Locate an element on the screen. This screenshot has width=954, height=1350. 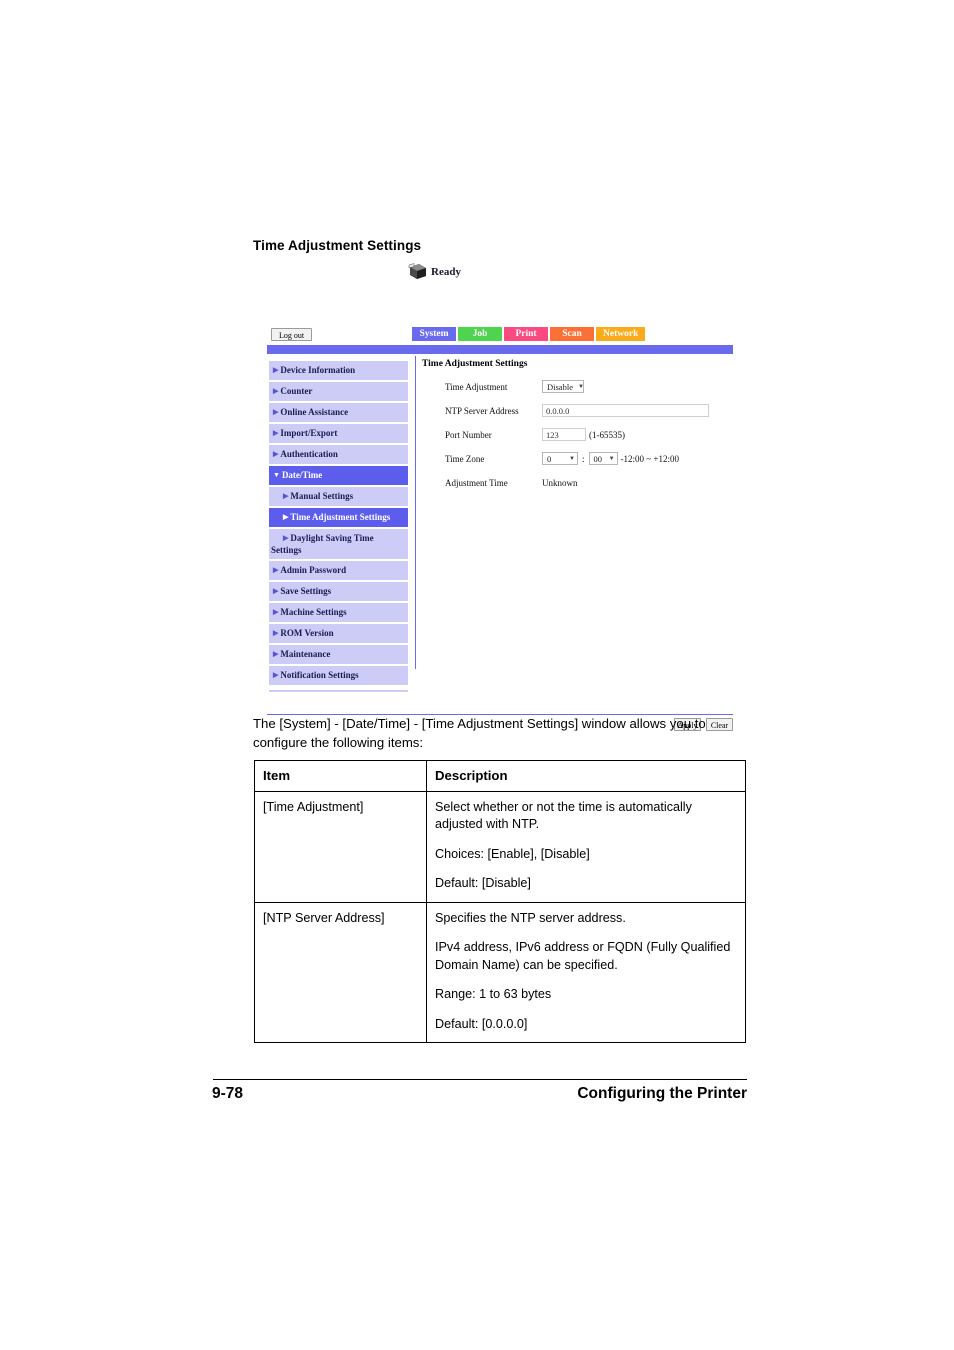
printer-status-label: Ready is located at coordinates (446, 271).